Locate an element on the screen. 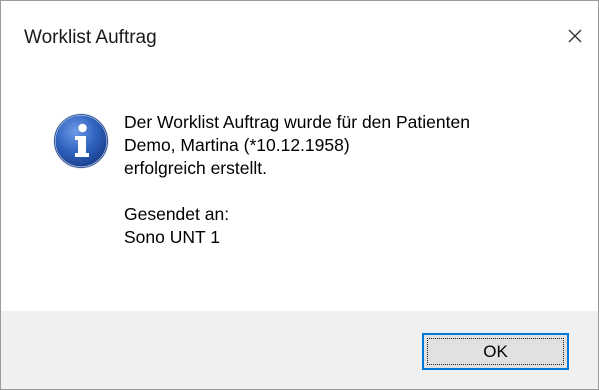  close-icon is located at coordinates (575, 36).